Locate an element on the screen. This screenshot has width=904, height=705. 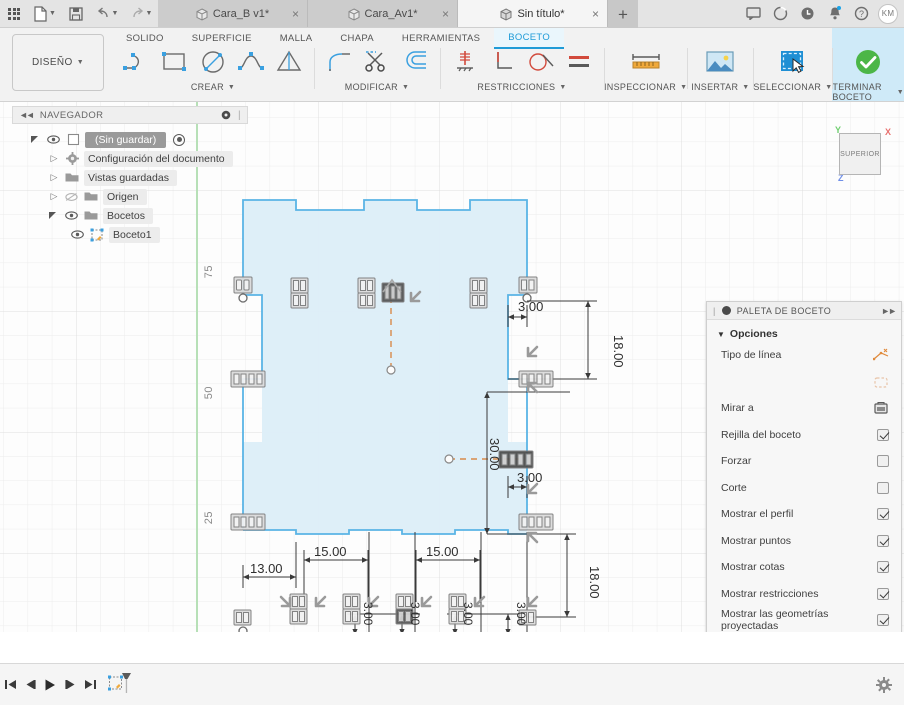
go-to-start-icon is located at coordinates (10, 684).